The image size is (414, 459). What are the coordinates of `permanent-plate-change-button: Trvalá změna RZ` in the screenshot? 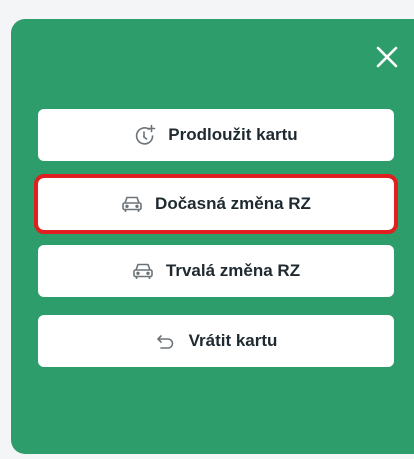 It's located at (216, 271).